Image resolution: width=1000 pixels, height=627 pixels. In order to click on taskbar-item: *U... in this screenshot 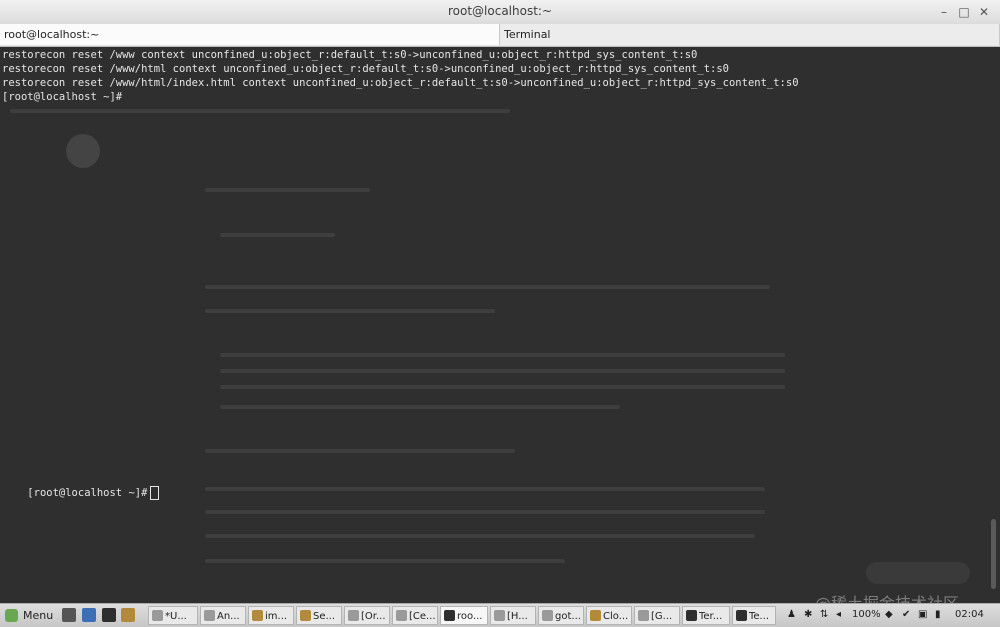, I will do `click(173, 615)`.